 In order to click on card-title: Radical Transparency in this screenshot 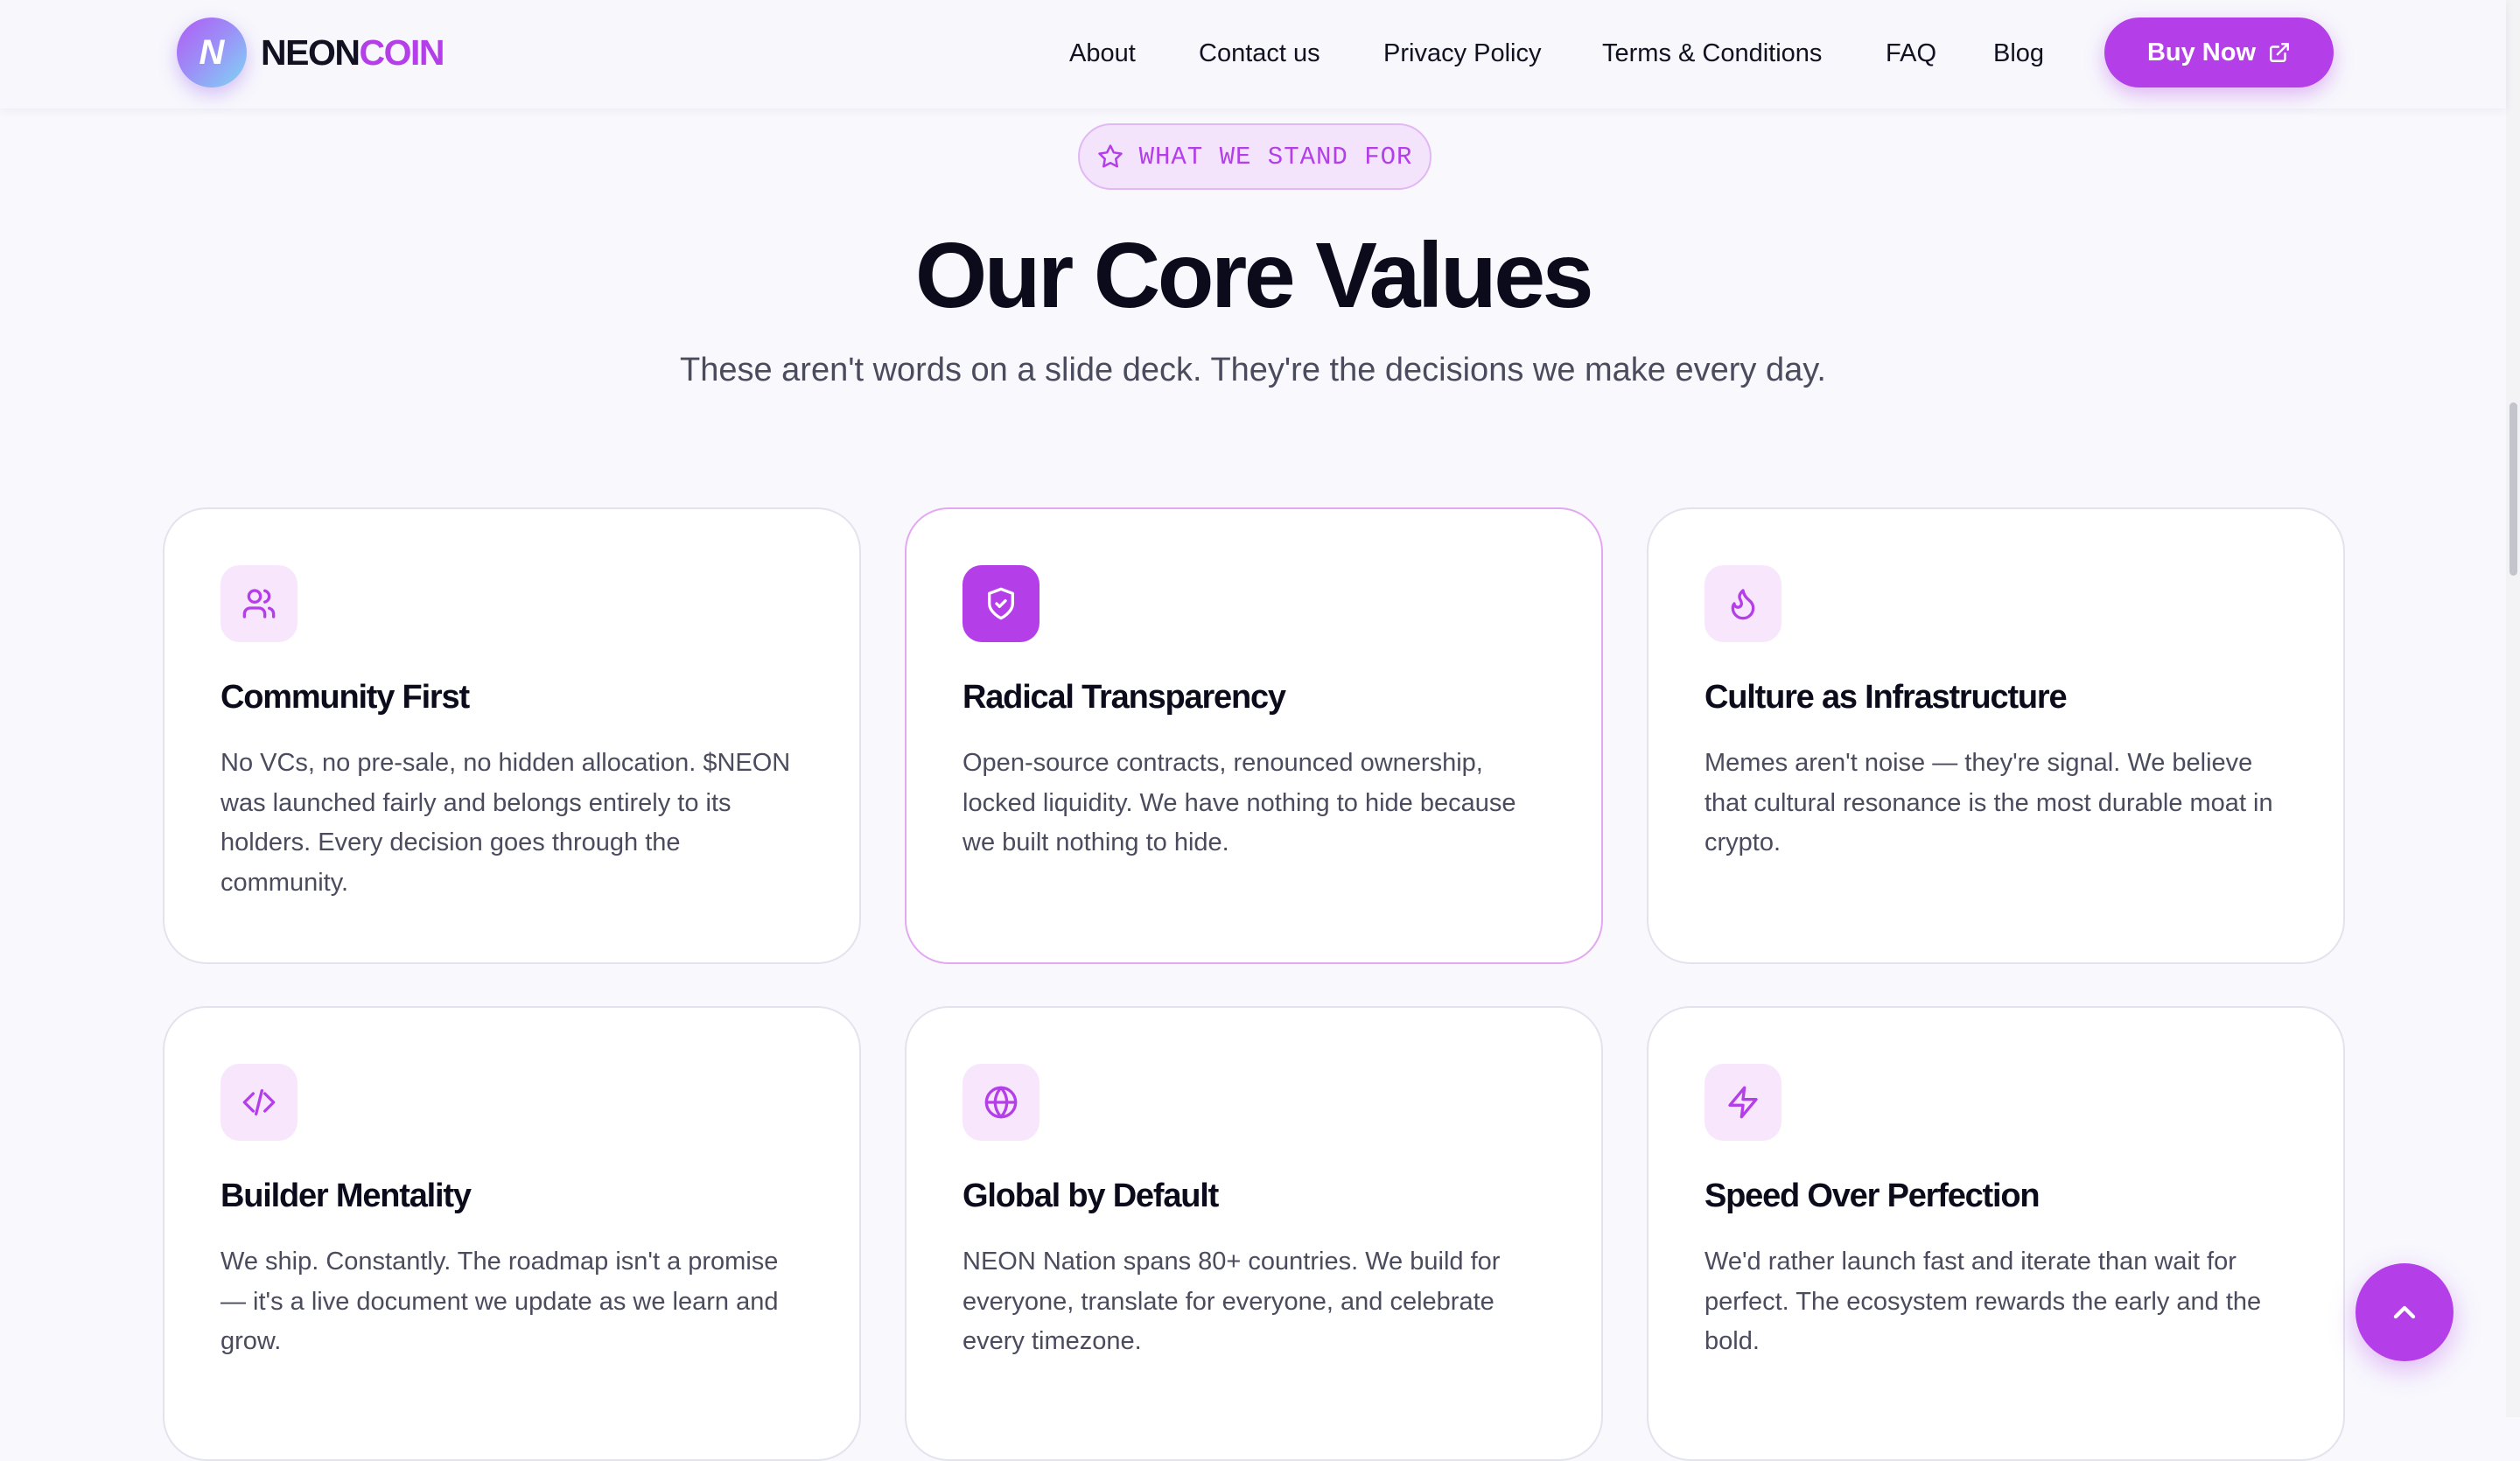, I will do `click(1124, 697)`.